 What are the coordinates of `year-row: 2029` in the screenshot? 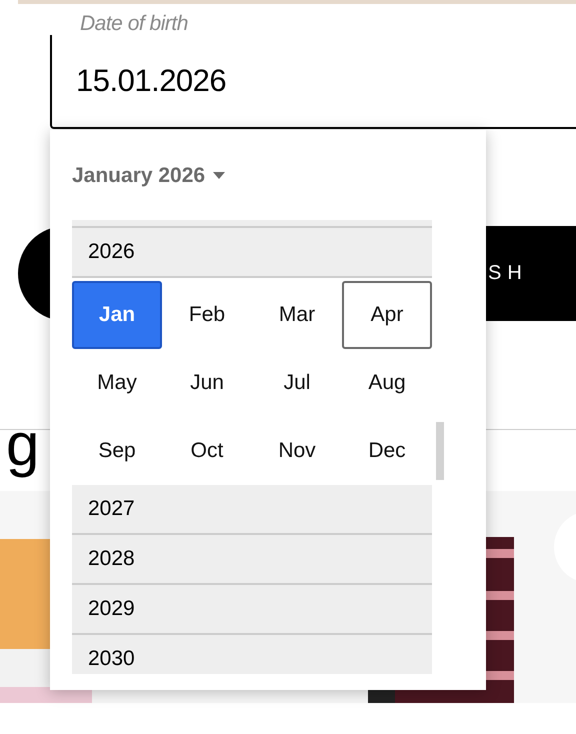 It's located at (252, 610).